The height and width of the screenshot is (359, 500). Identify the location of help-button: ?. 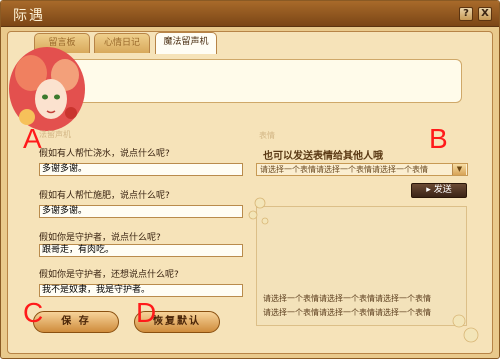
(466, 14).